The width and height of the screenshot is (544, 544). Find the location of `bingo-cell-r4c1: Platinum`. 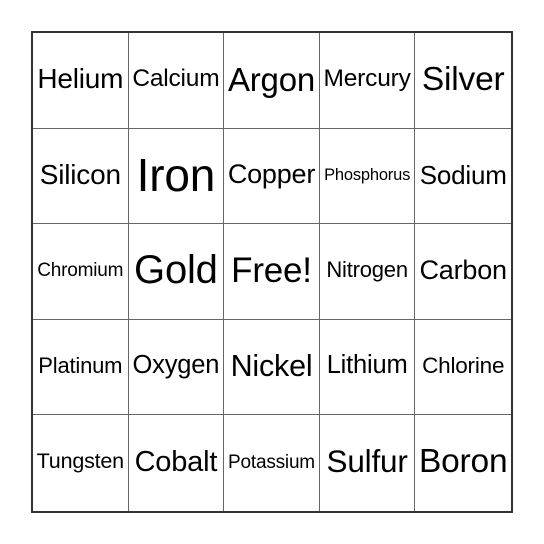

bingo-cell-r4c1: Platinum is located at coordinates (81, 367).